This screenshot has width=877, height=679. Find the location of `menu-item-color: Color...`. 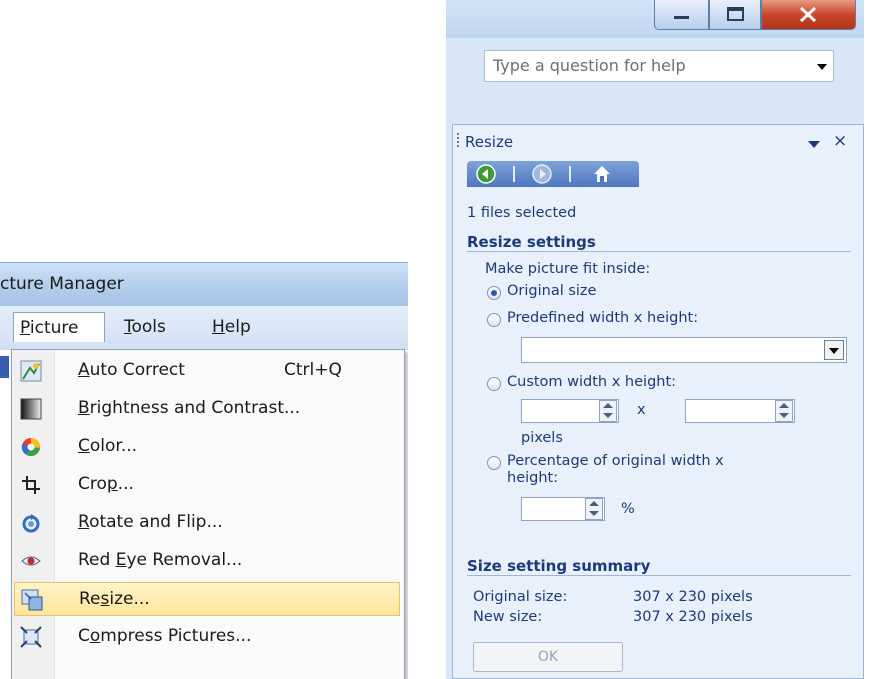

menu-item-color: Color... is located at coordinates (207, 447).